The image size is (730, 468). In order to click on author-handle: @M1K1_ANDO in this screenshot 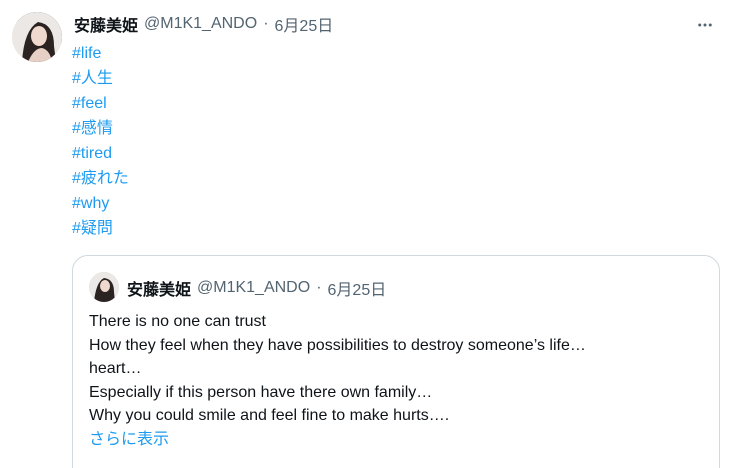, I will do `click(200, 24)`.